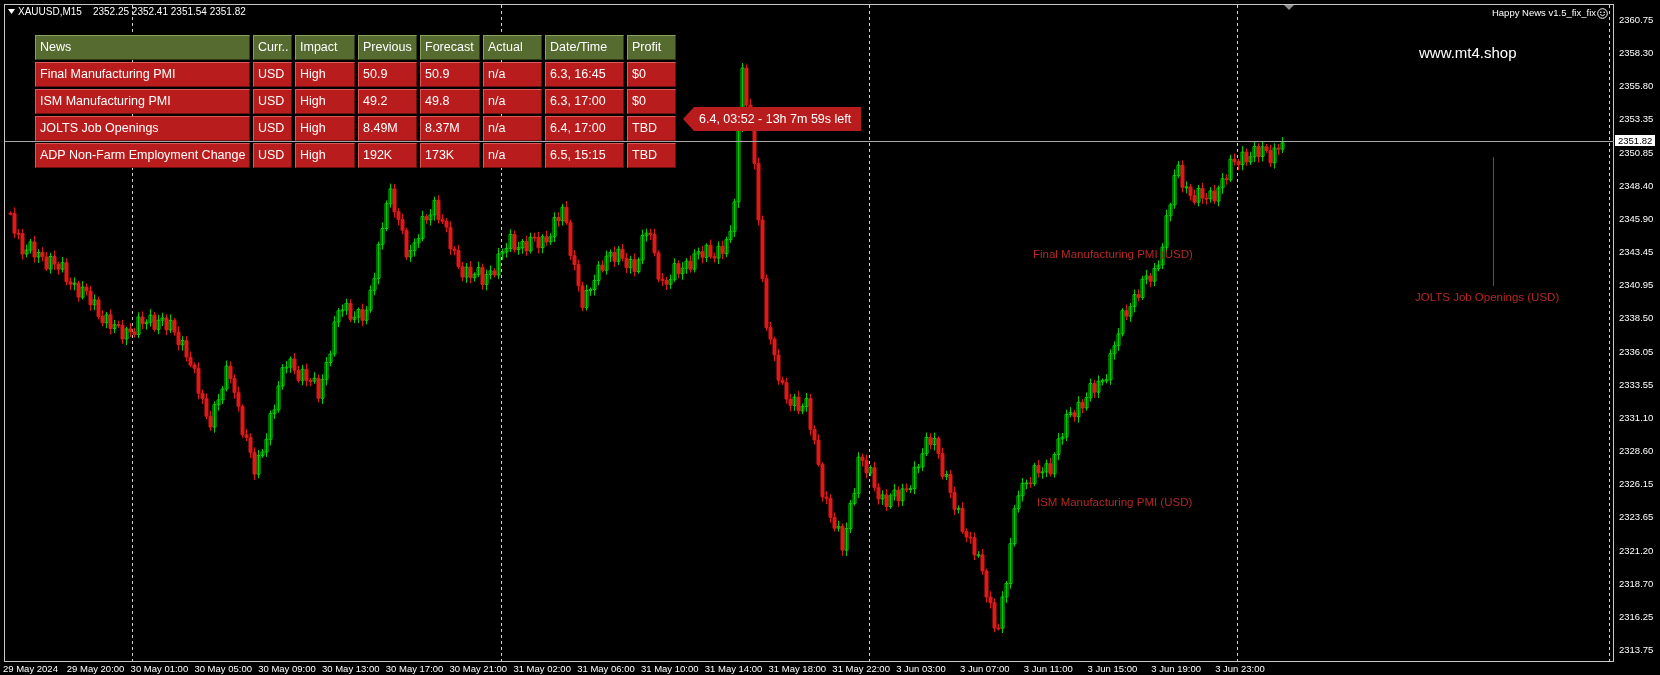 This screenshot has height=675, width=1660. Describe the element at coordinates (1636, 86) in the screenshot. I see `price-label: 2355.80` at that location.